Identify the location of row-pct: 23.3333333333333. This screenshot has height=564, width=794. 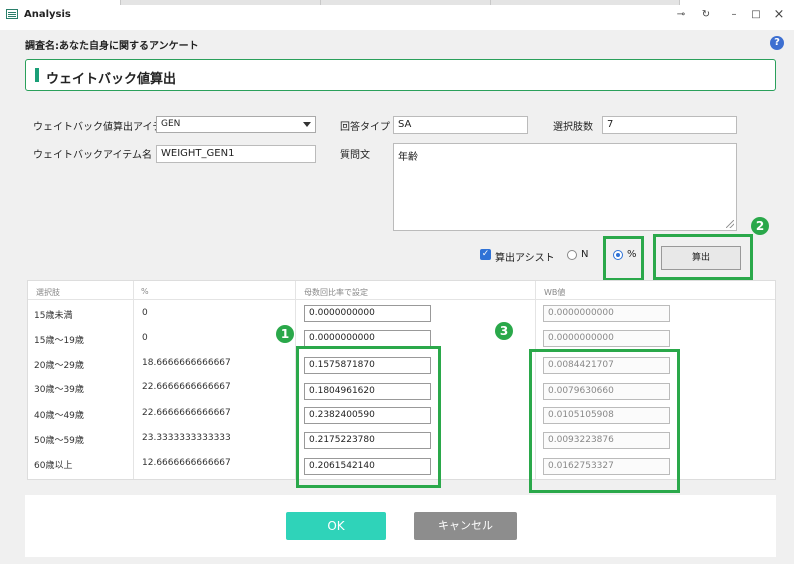
(186, 438).